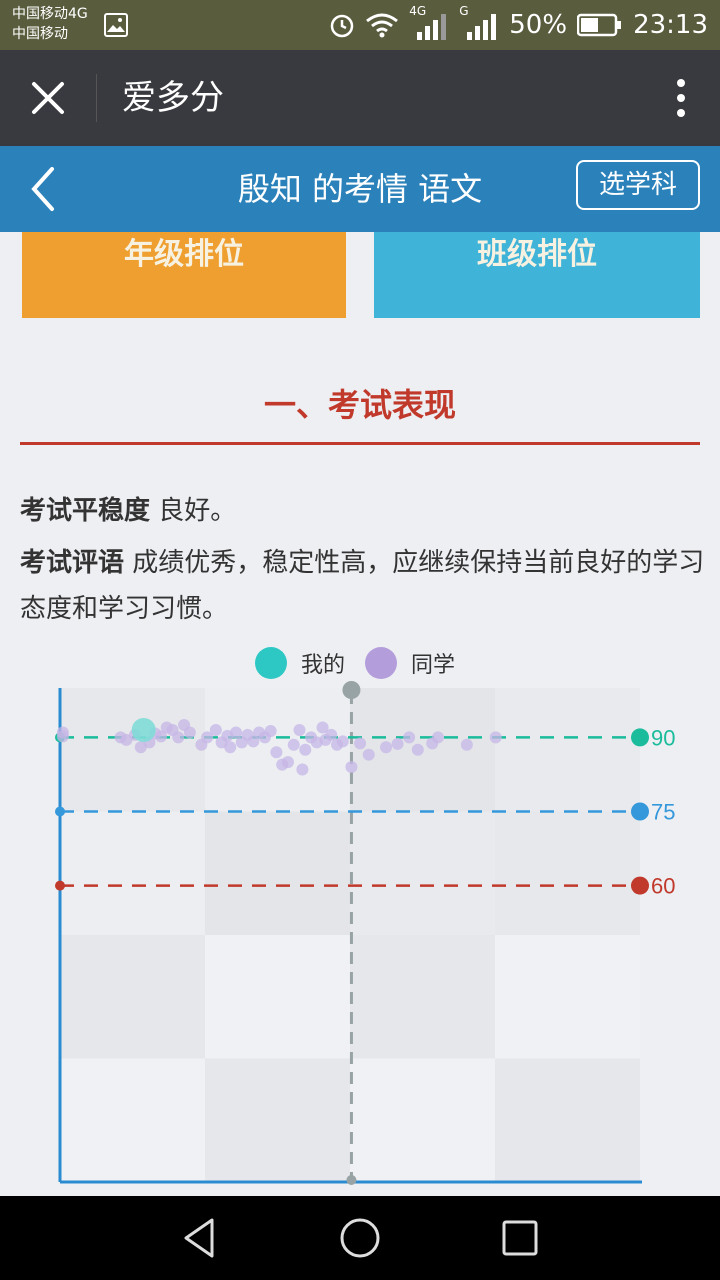 The image size is (720, 1280). Describe the element at coordinates (116, 25) in the screenshot. I see `image-icon` at that location.